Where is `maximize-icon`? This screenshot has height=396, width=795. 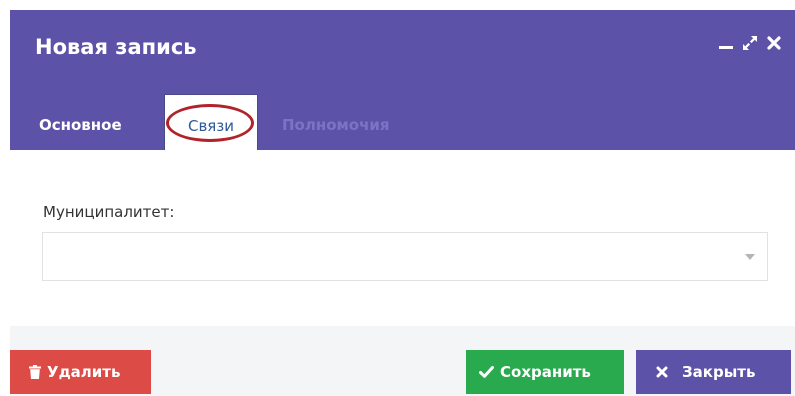
maximize-icon is located at coordinates (750, 43).